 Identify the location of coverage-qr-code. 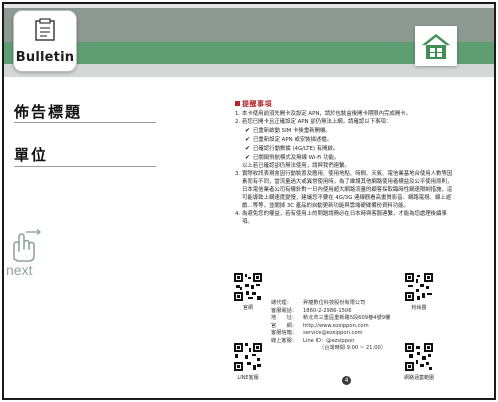
(419, 357).